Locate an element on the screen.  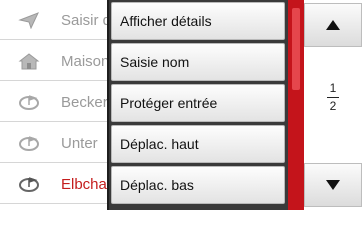
page-indicator: 1 2 is located at coordinates (333, 97).